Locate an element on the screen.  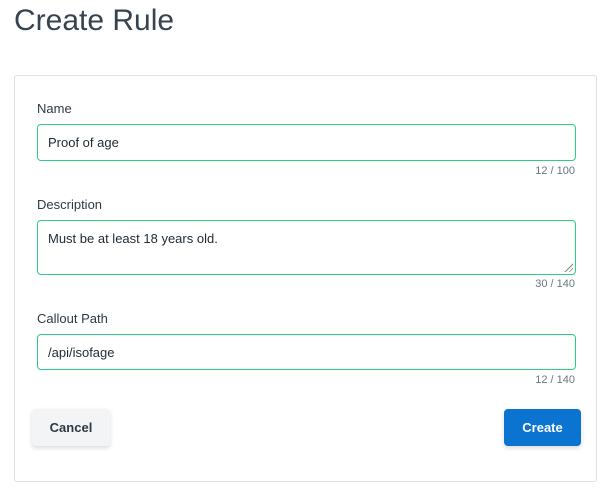
cancel-button: Cancel is located at coordinates (71, 427).